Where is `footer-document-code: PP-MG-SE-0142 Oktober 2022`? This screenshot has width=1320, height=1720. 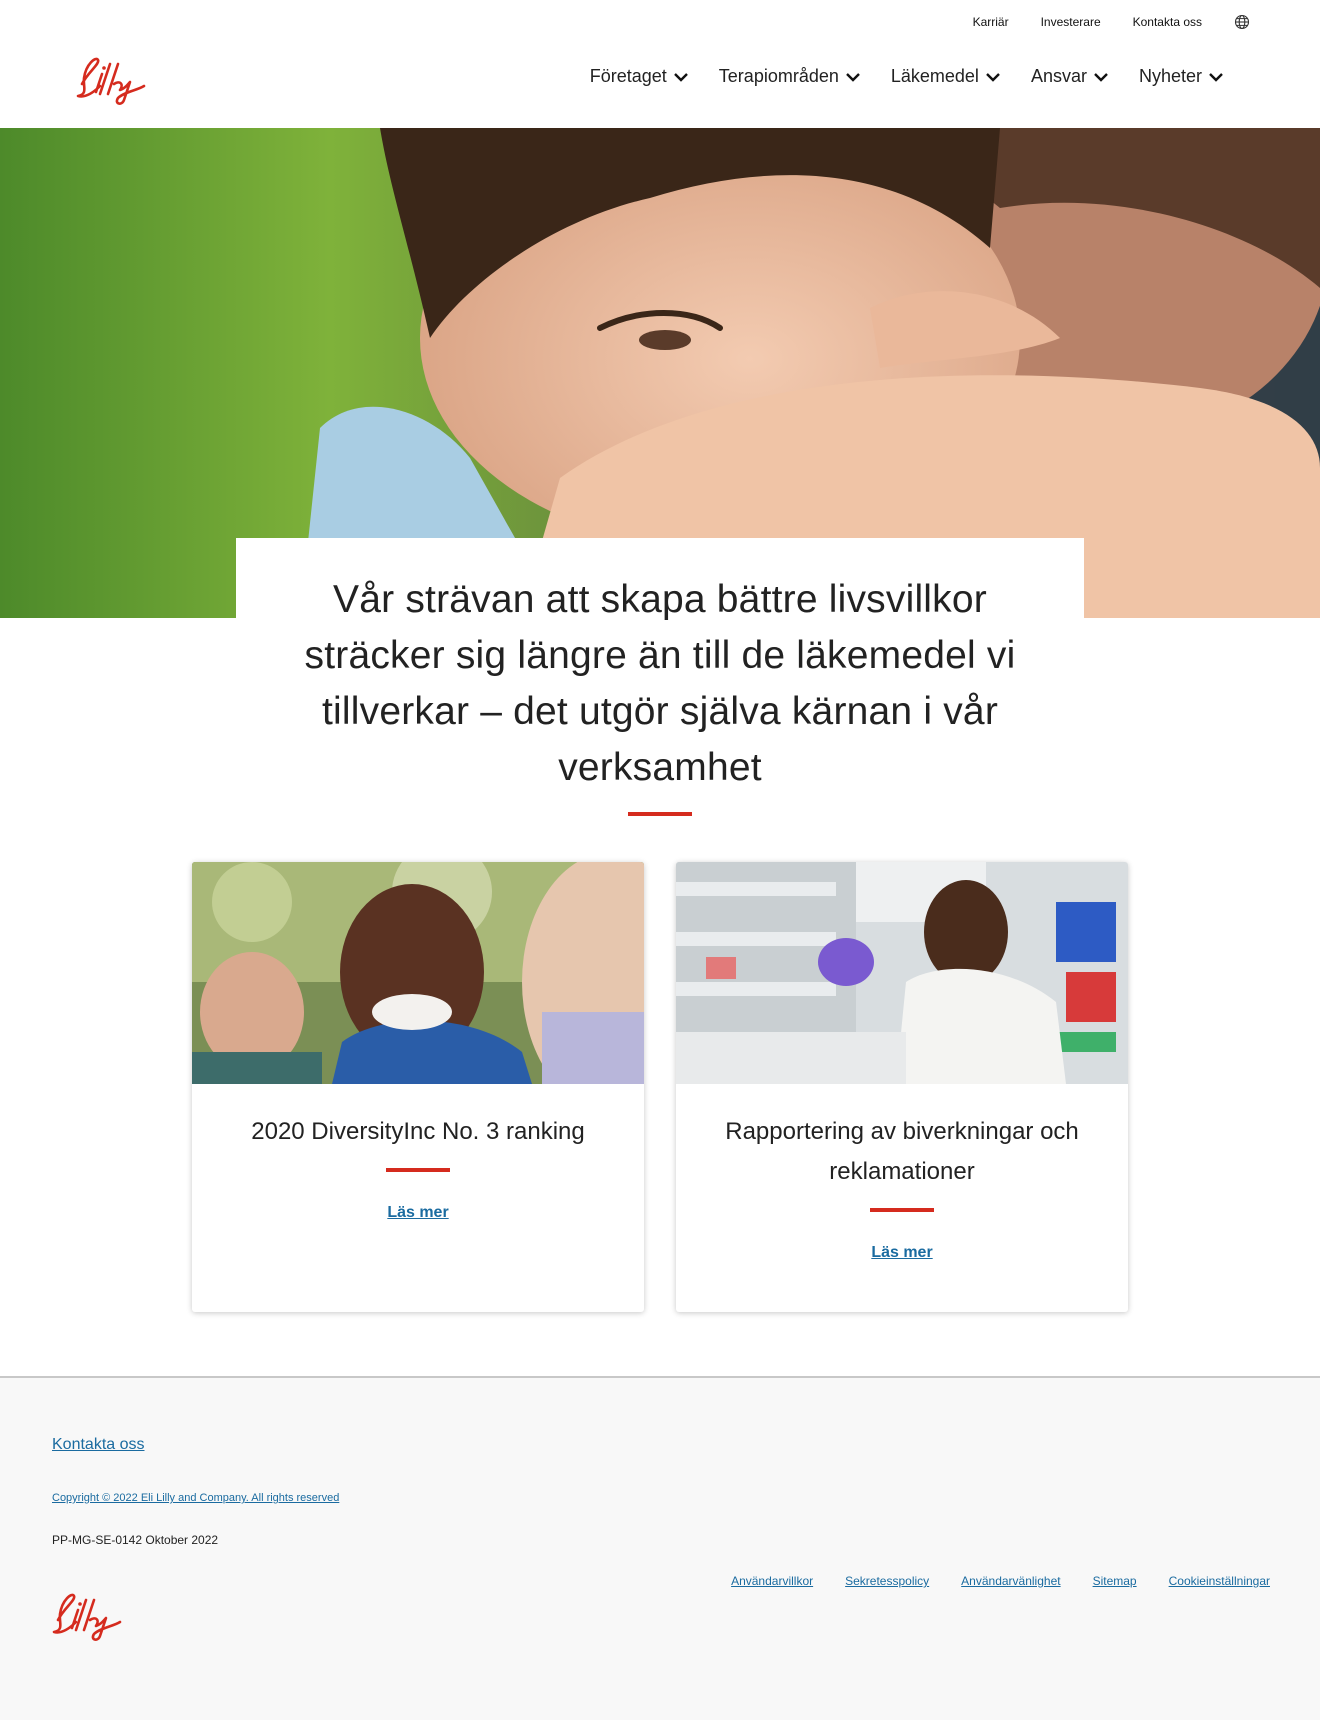 footer-document-code: PP-MG-SE-0142 Oktober 2022 is located at coordinates (135, 1540).